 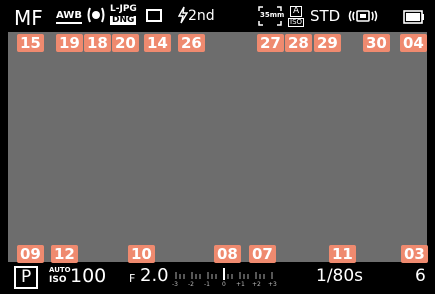 I want to click on scale-label-m3: -3, so click(x=175, y=284).